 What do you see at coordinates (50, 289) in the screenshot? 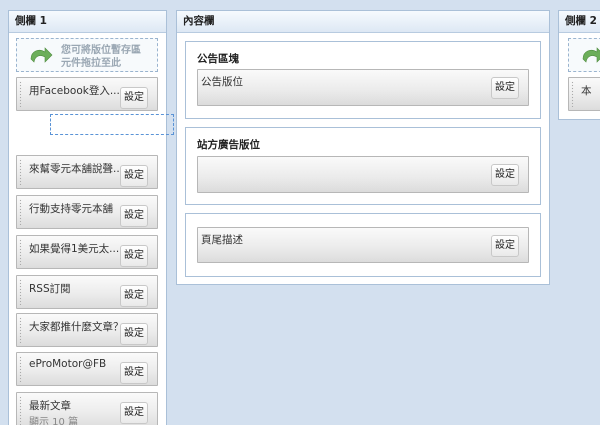
I see `widget-title: RSS訂閱` at bounding box center [50, 289].